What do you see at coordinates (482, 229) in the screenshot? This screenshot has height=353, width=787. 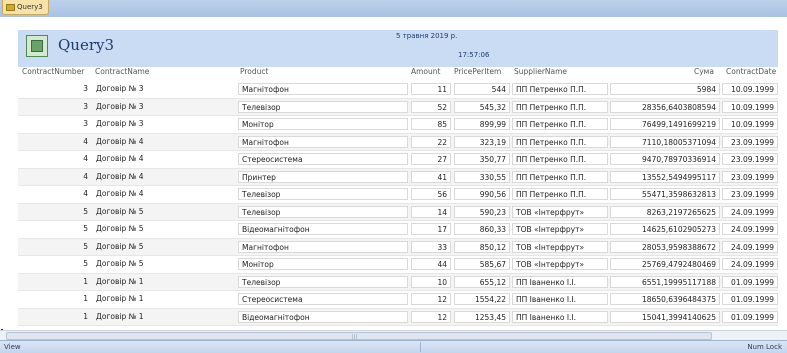 I see `cell-priceperitem: 860,33` at bounding box center [482, 229].